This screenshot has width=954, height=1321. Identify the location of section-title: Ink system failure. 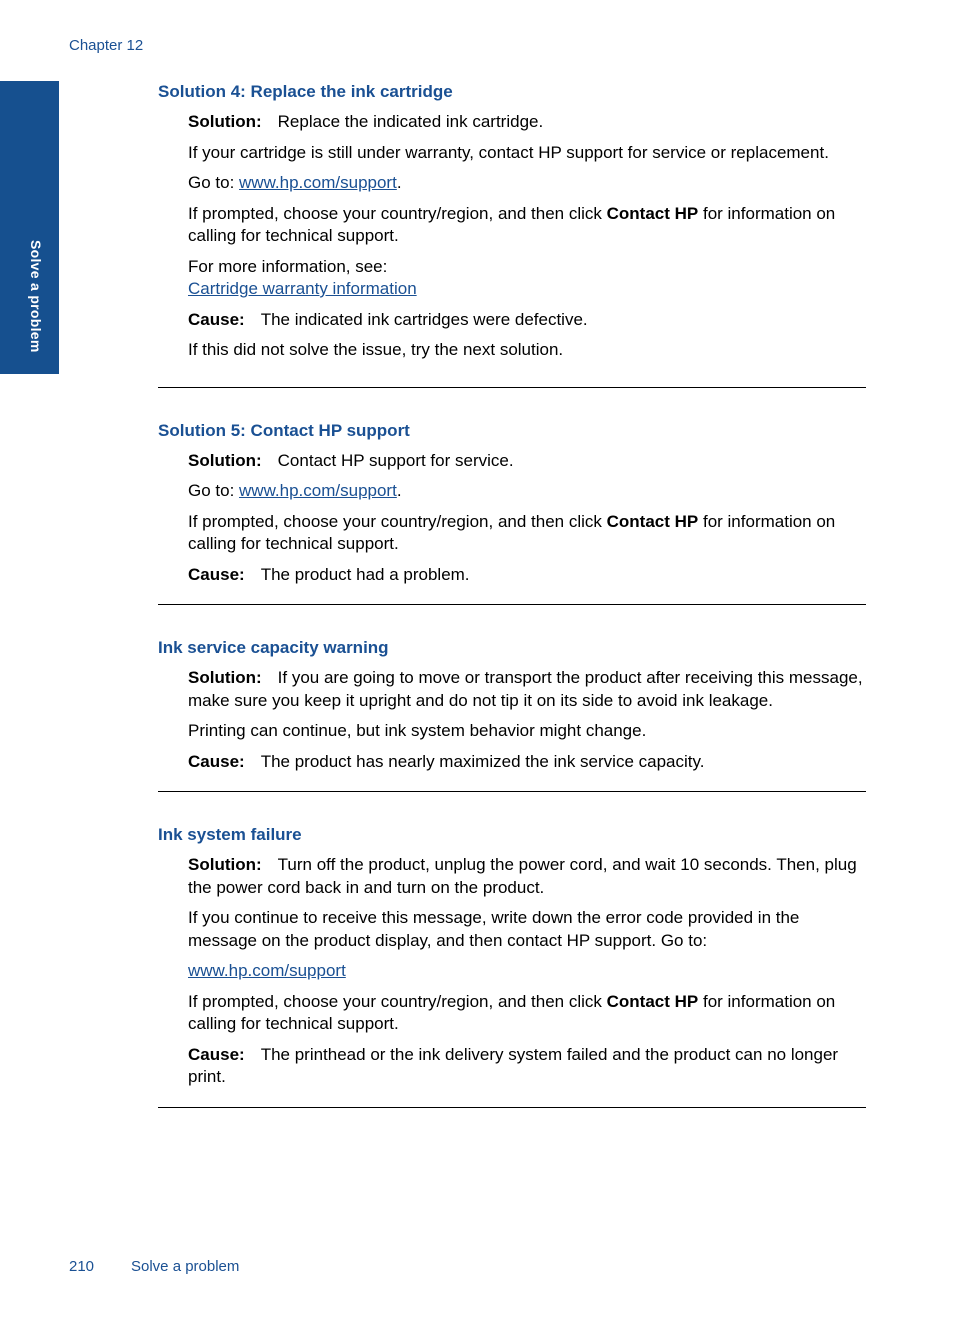
(230, 834).